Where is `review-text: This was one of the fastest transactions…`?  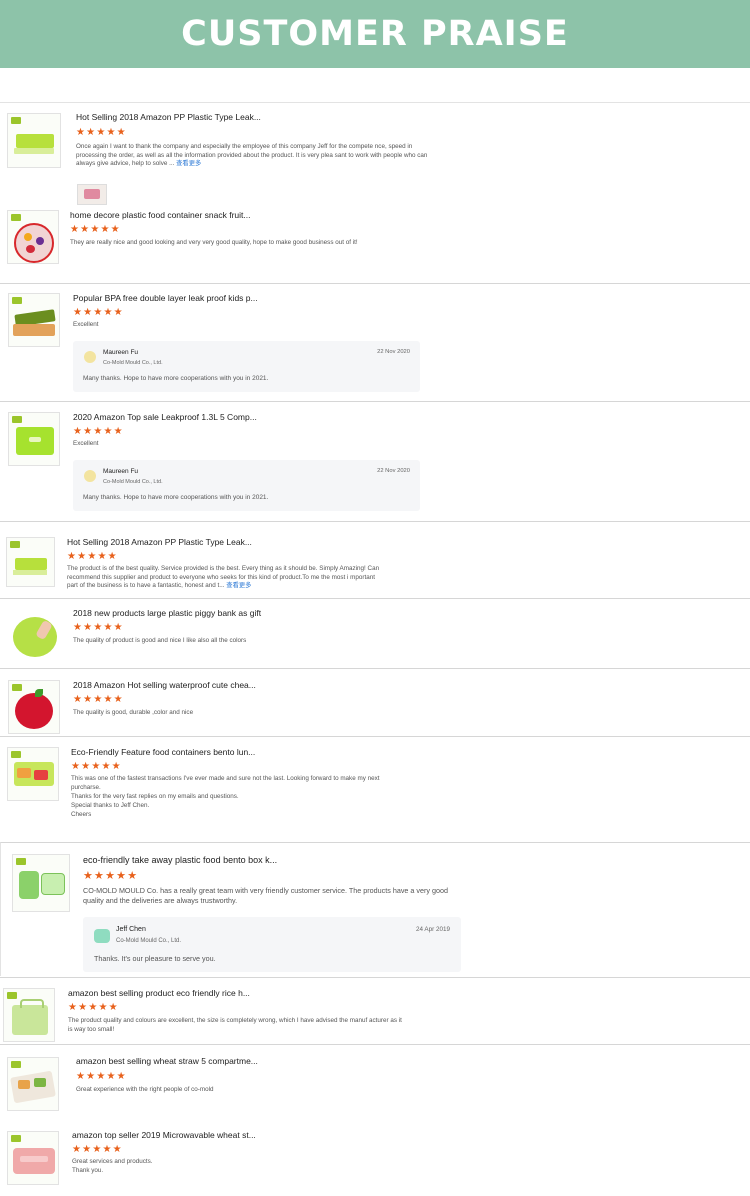
review-text: This was one of the fastest transactions… is located at coordinates (225, 783).